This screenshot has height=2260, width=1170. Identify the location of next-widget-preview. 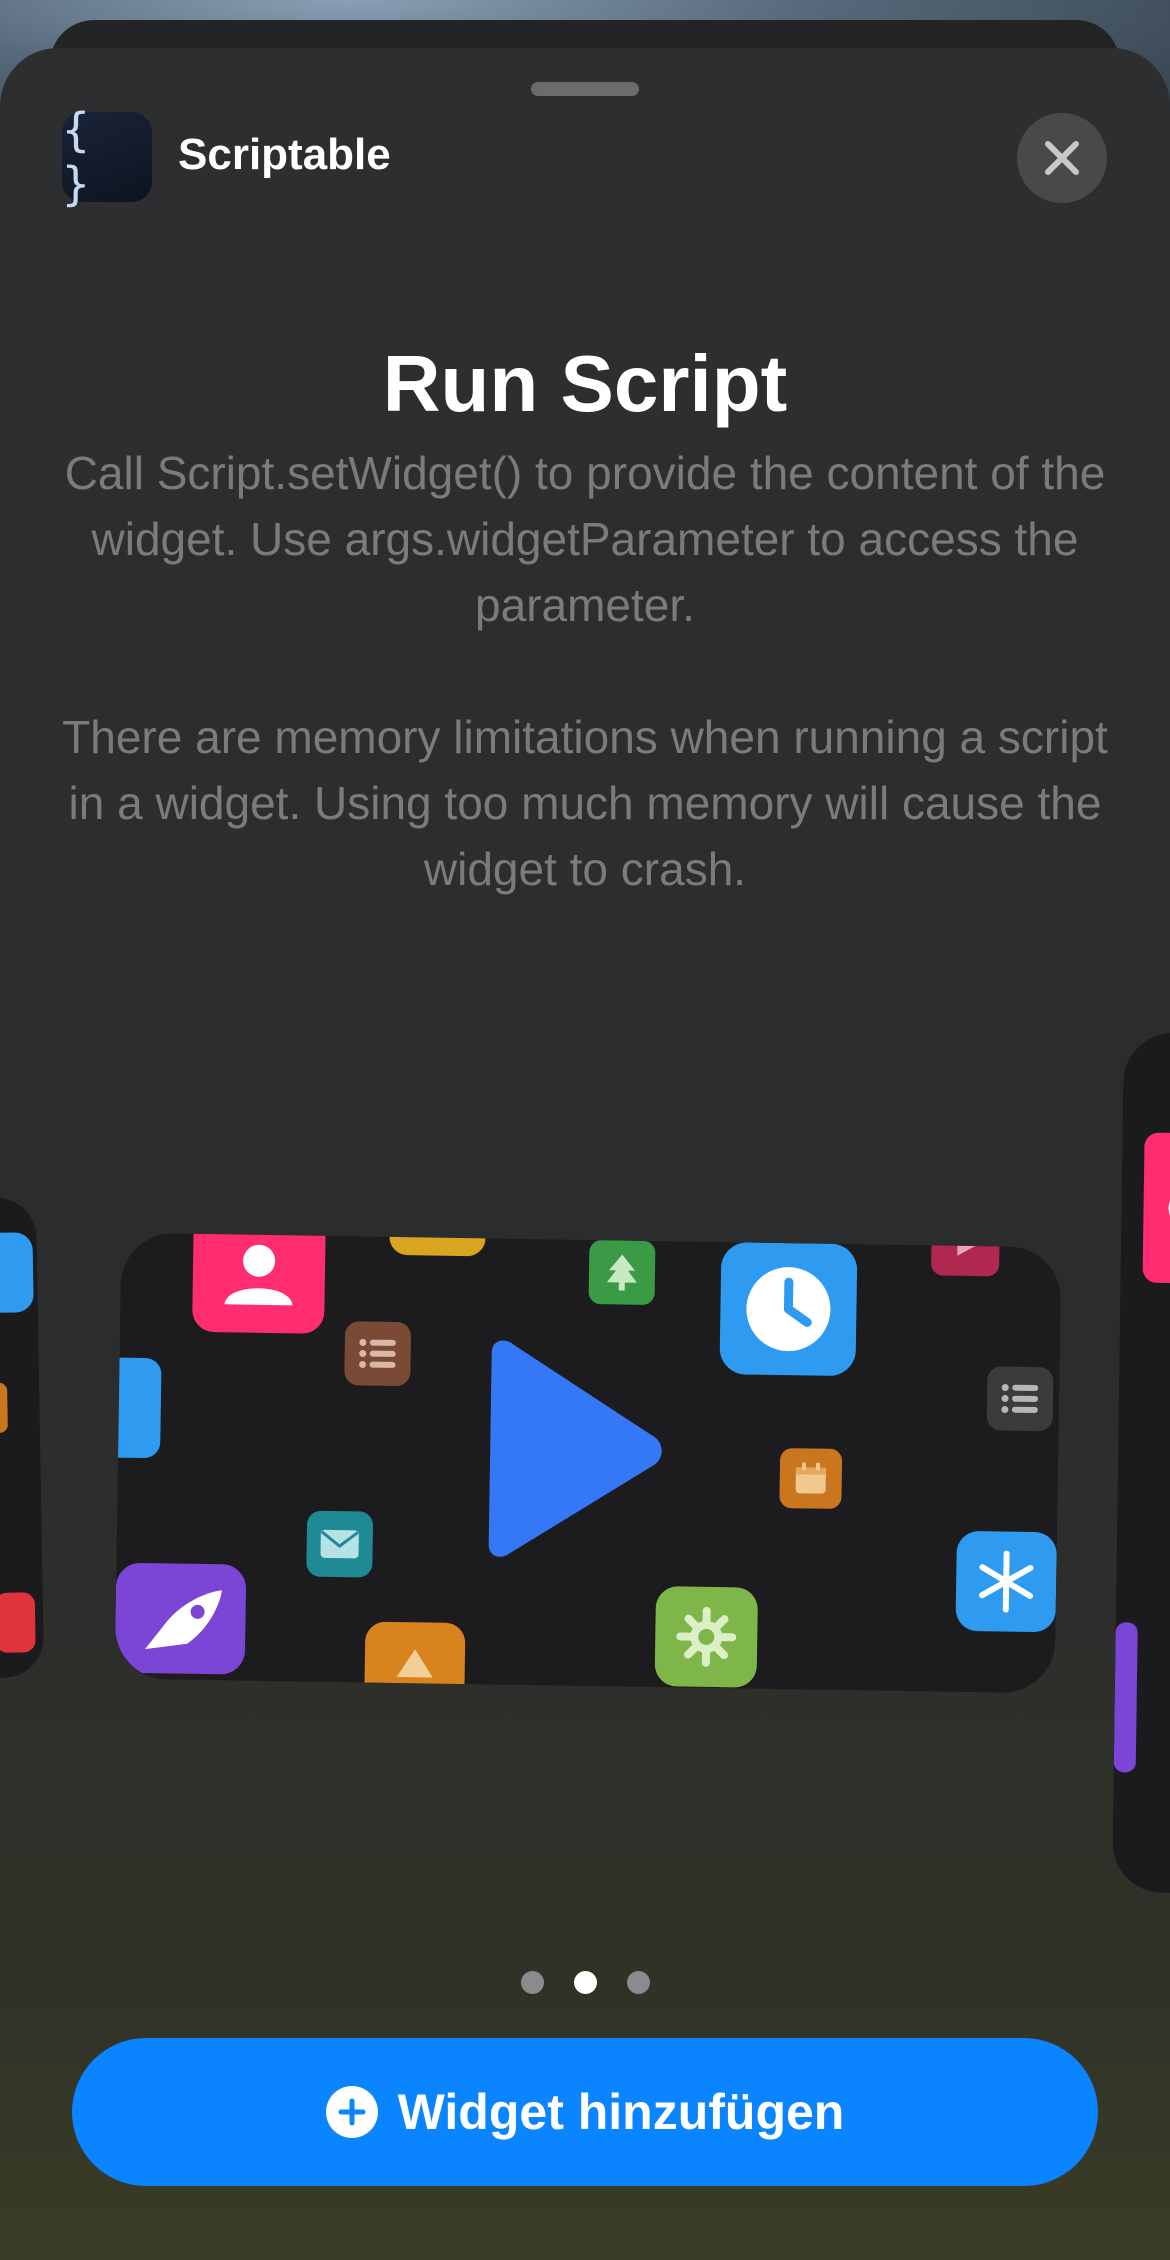
(1141, 1463).